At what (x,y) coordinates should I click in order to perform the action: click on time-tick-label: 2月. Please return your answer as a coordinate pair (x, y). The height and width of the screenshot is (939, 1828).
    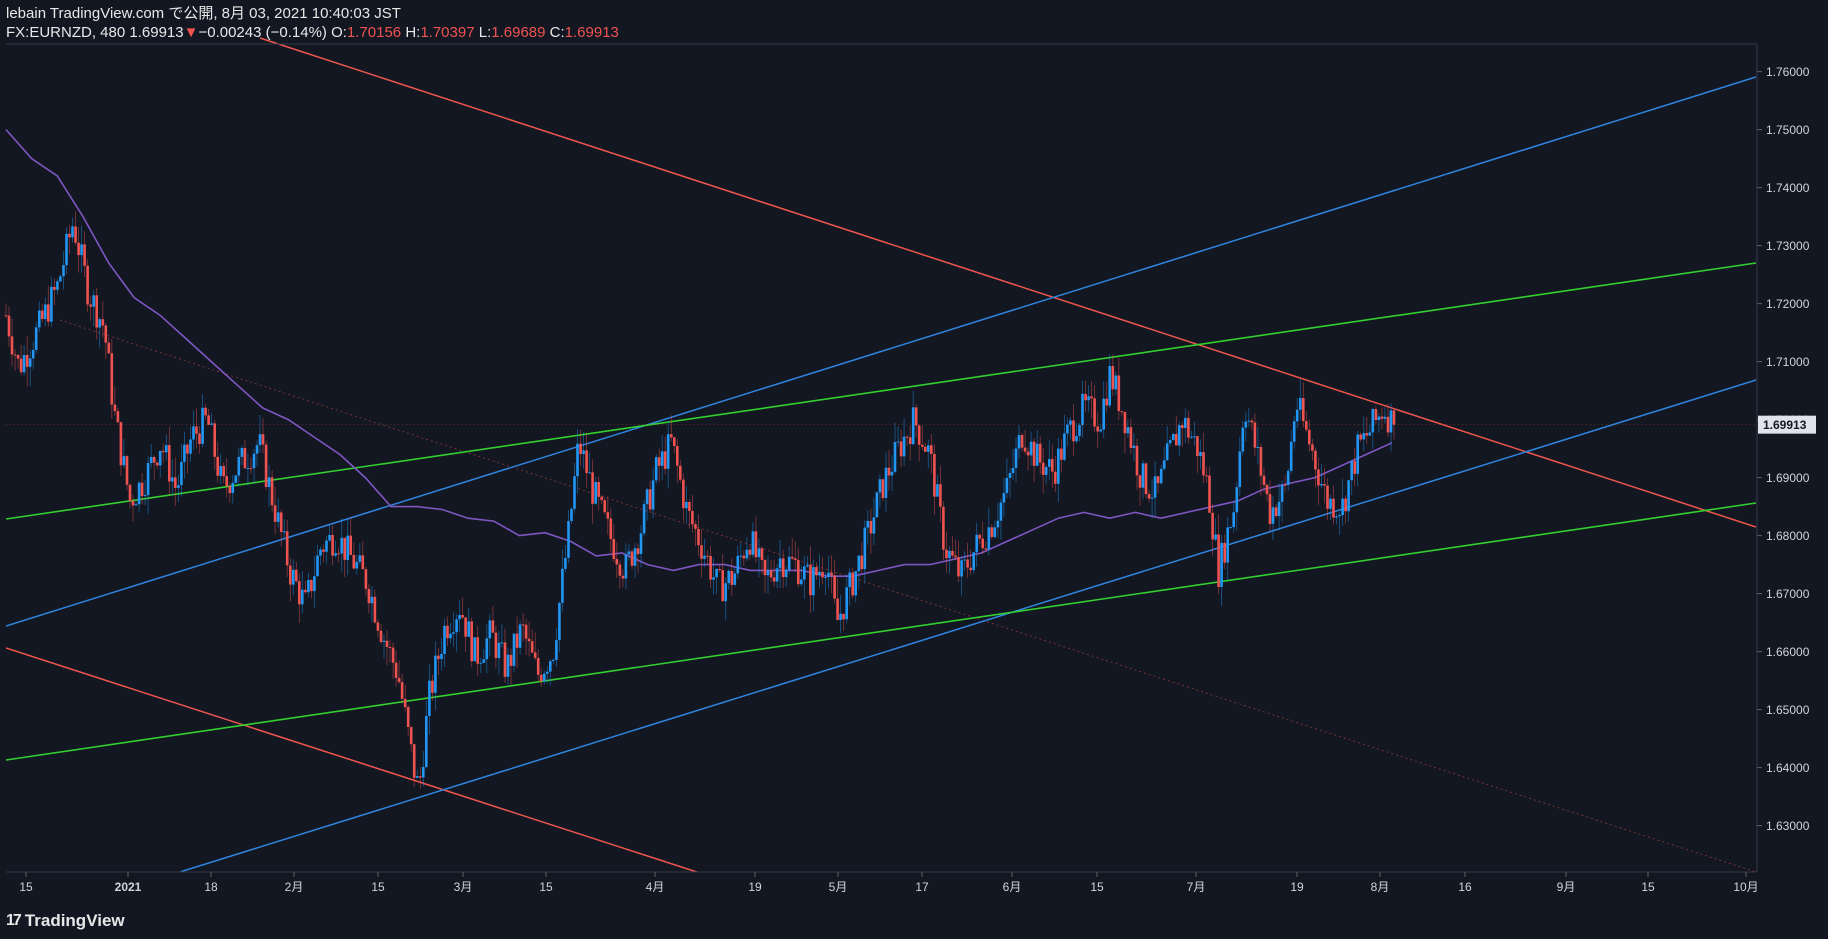
    Looking at the image, I should click on (294, 887).